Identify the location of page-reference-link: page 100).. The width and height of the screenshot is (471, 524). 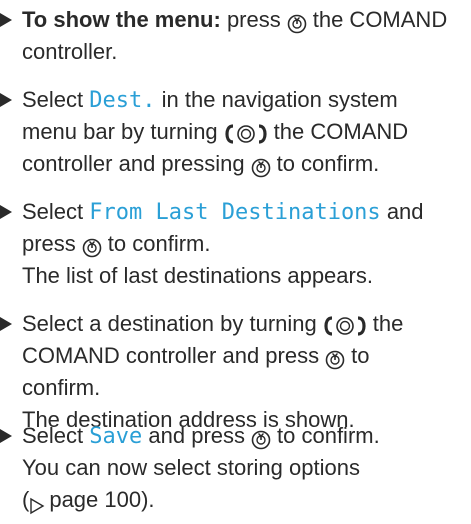
(101, 499).